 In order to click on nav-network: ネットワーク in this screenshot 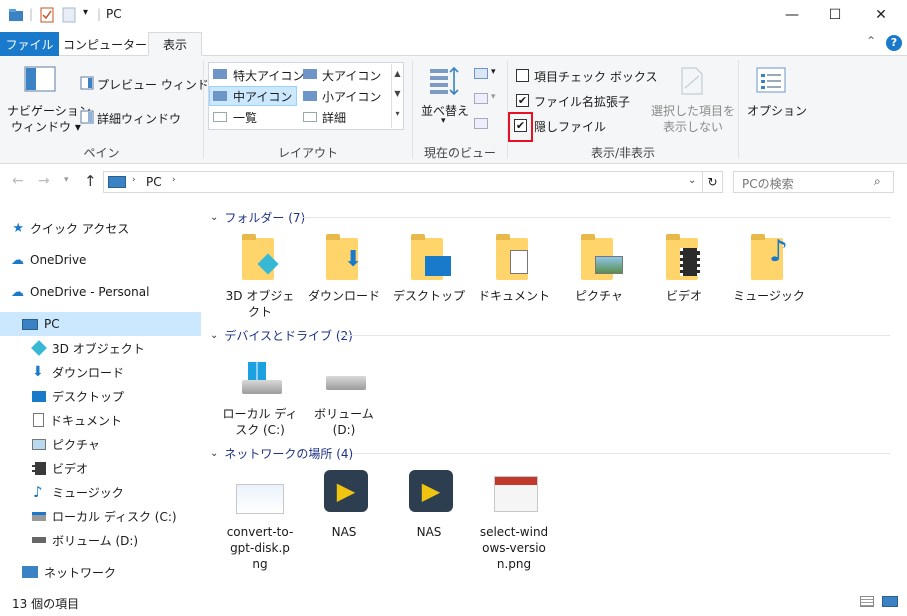, I will do `click(100, 572)`.